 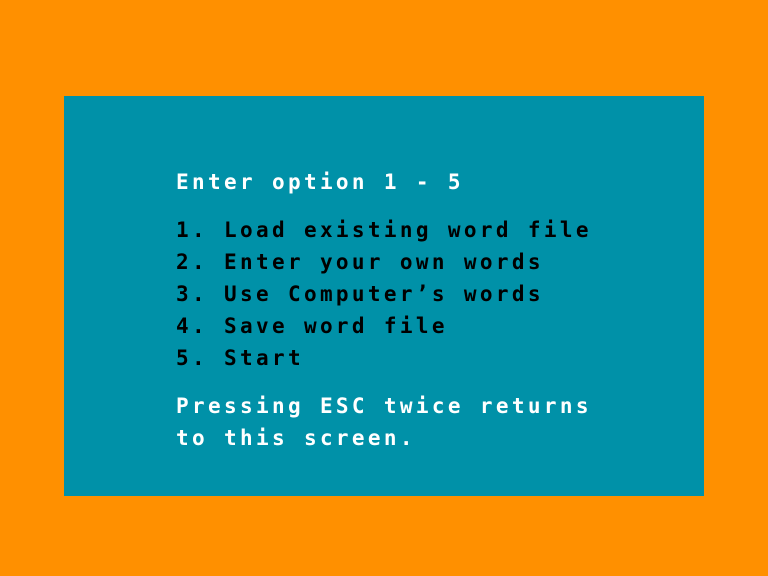 I want to click on footer-hint-line-2: to this screen., so click(x=296, y=438).